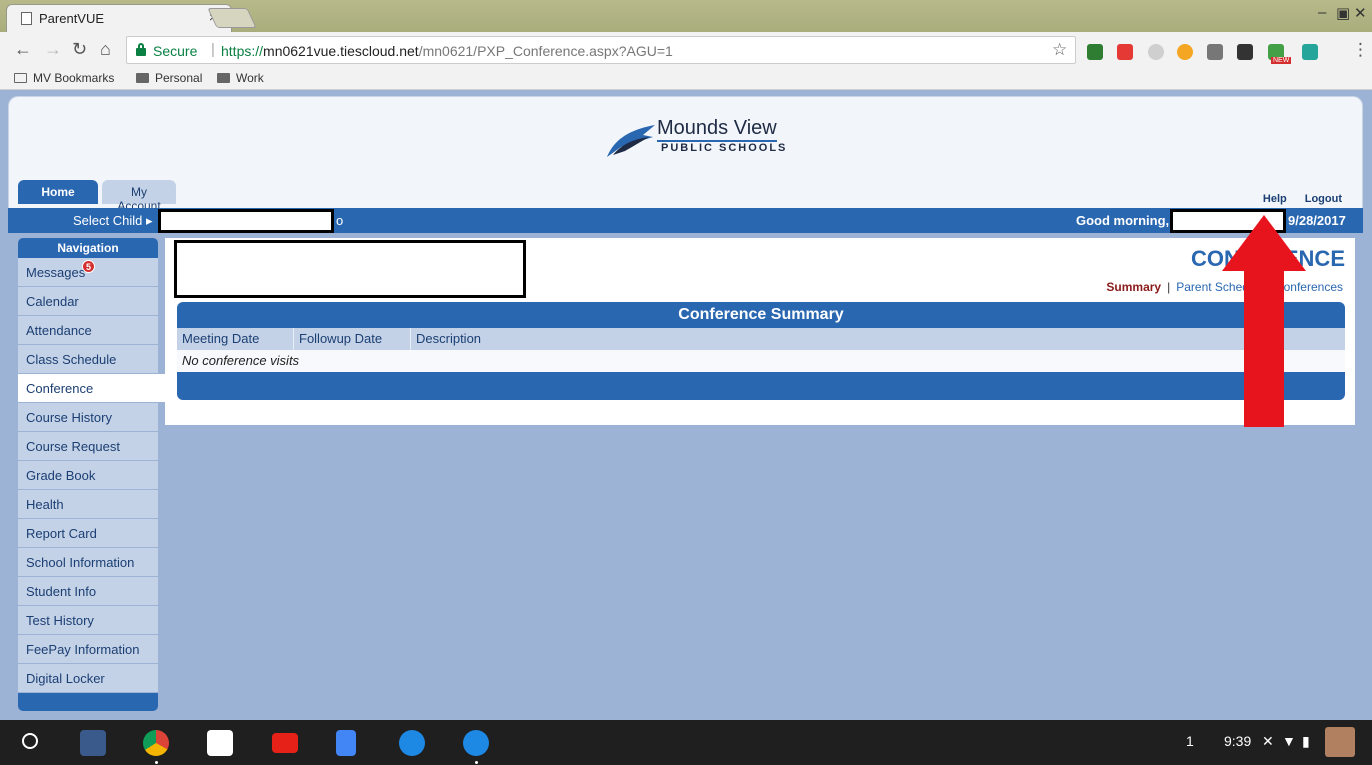  I want to click on docs-icon, so click(346, 743).